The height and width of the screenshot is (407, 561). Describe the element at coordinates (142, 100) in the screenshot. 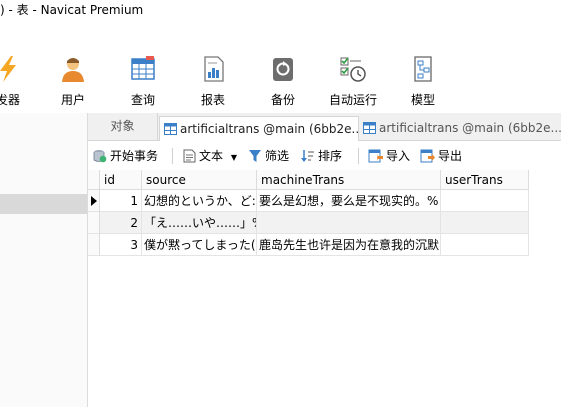

I see `toolbar-query-label: 查询` at that location.